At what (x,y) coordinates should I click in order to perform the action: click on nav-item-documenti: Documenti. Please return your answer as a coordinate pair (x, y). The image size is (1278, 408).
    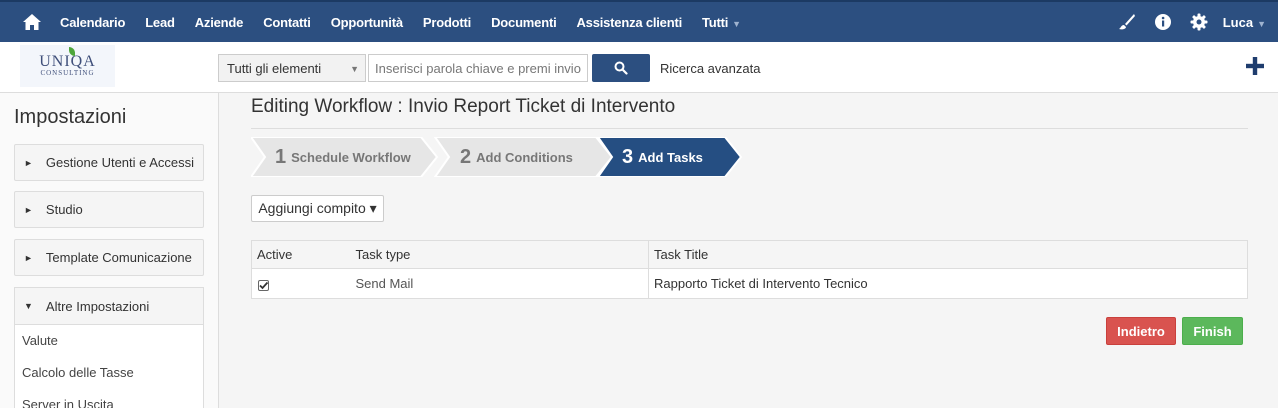
    Looking at the image, I should click on (523, 22).